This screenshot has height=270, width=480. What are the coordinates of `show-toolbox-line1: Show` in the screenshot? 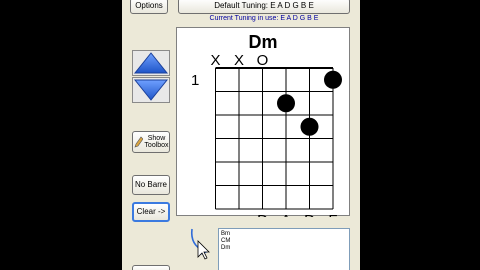 It's located at (156, 138).